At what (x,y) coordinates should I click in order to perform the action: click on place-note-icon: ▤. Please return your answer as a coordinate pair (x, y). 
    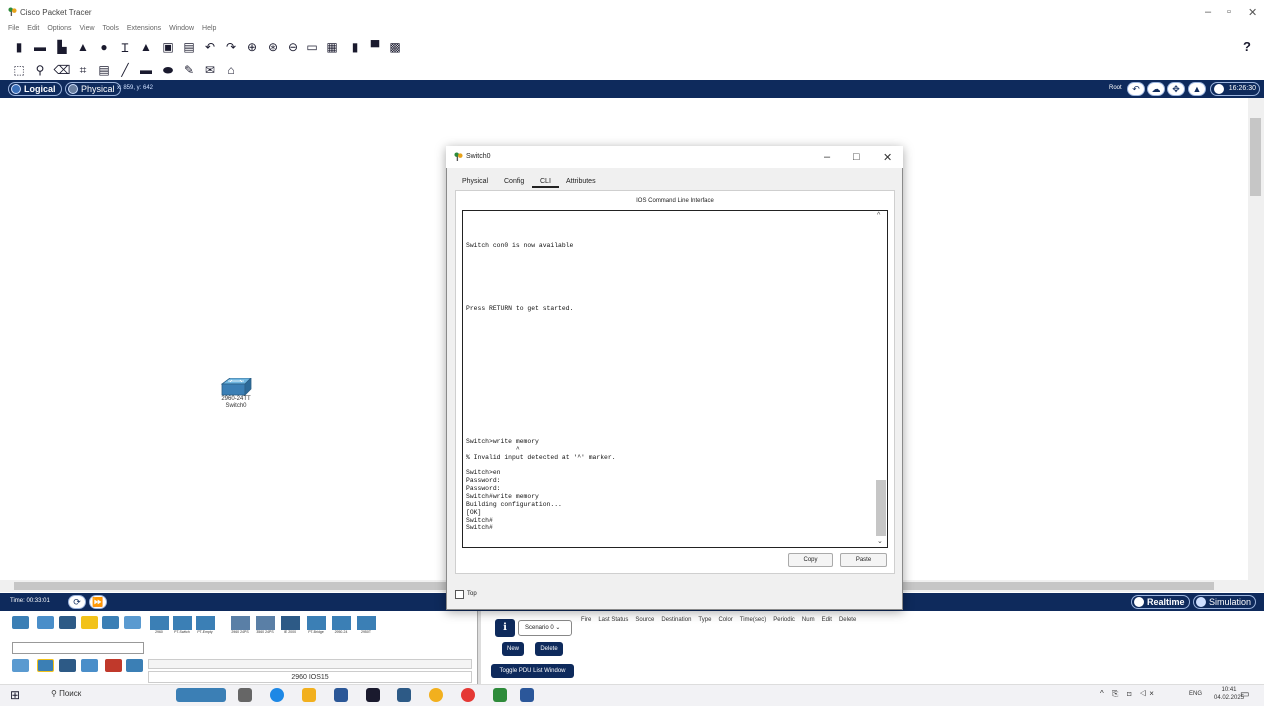
    Looking at the image, I should click on (104, 70).